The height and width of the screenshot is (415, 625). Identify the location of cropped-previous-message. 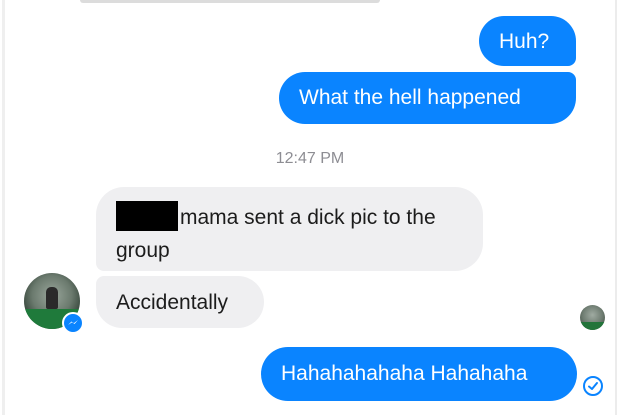
(230, 1).